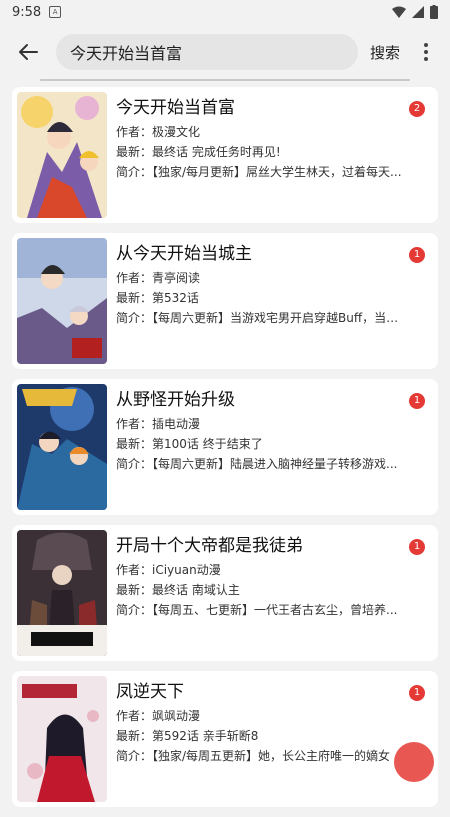  I want to click on search-input-value: 今天开始当首富, so click(126, 53).